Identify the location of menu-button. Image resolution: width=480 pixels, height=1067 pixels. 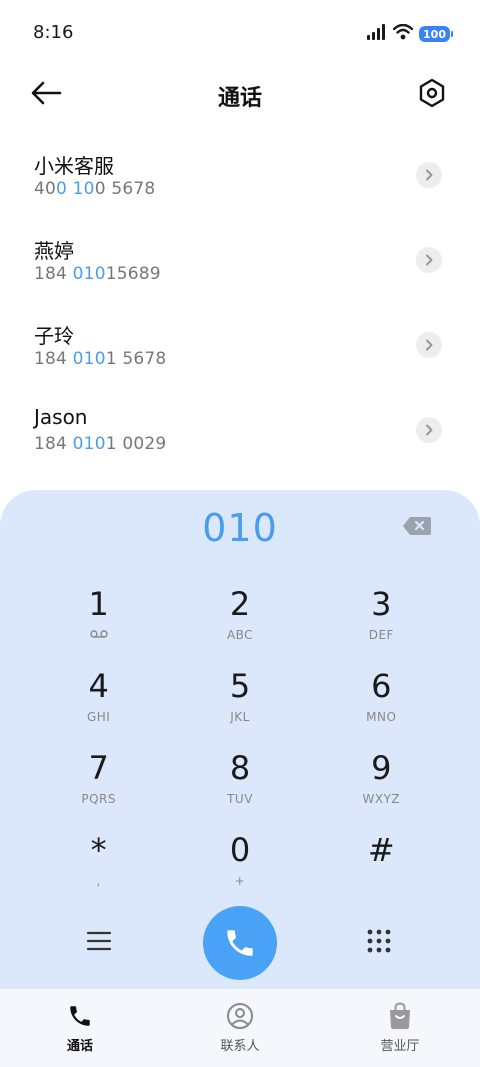
(100, 942).